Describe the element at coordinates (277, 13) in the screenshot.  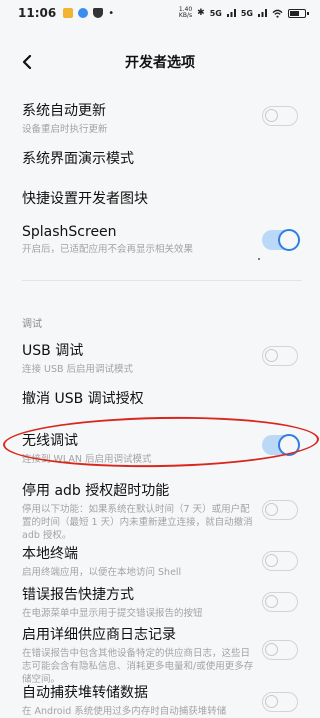
I see `wifi-icon` at that location.